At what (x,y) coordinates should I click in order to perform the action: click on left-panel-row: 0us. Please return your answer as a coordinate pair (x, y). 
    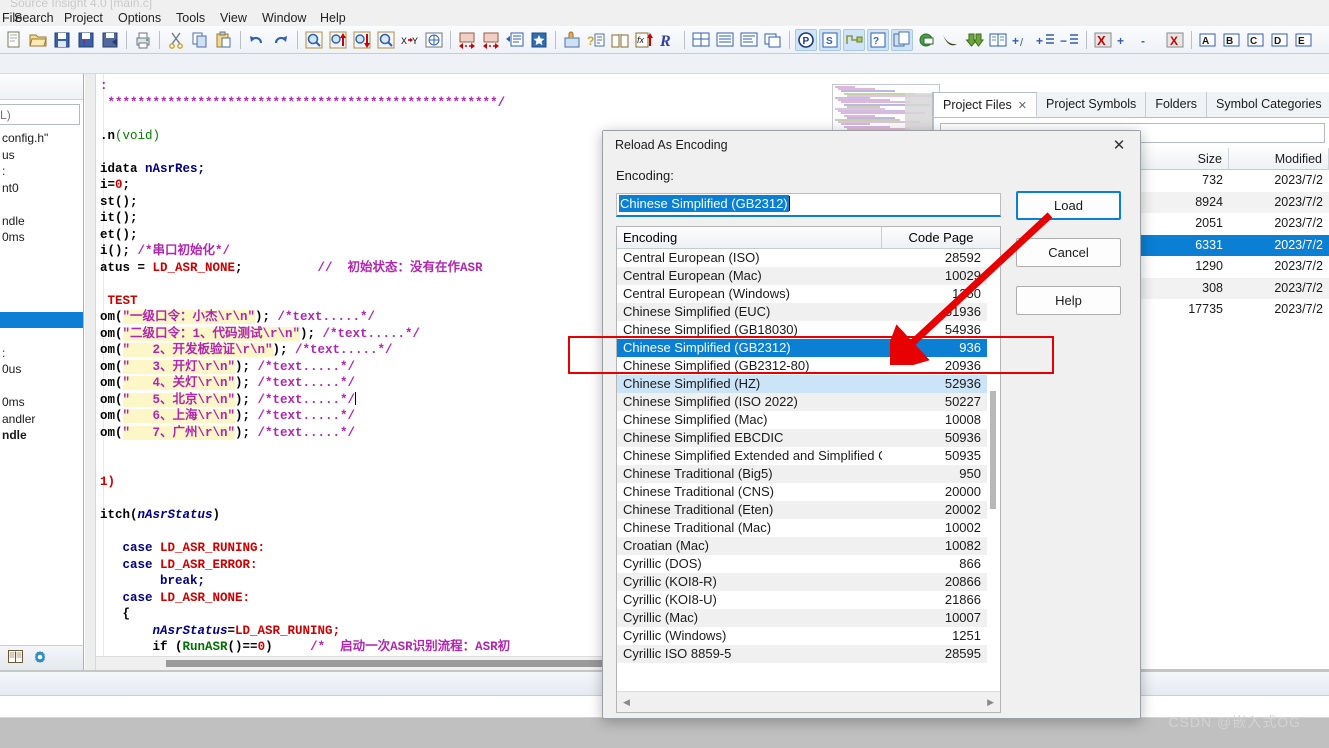
    Looking at the image, I should click on (41, 369).